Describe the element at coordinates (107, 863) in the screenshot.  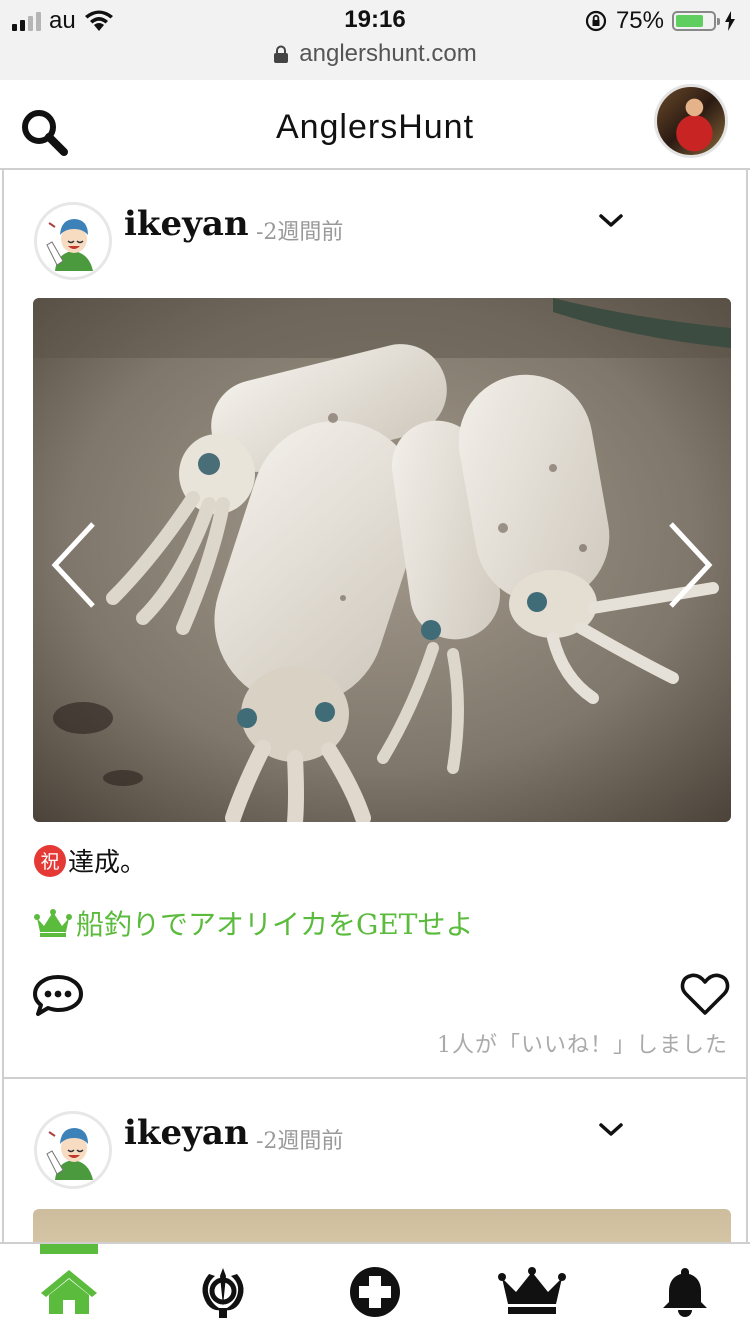
I see `caption-text: 達成。` at that location.